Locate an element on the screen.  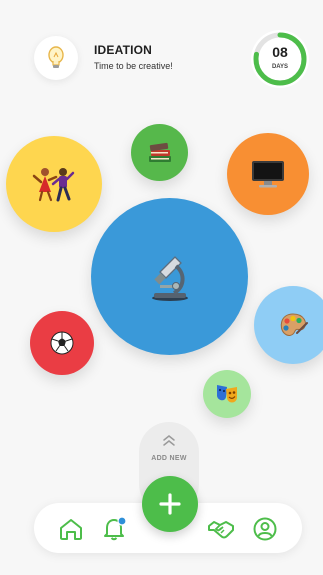
bubble-dance is located at coordinates (54, 184).